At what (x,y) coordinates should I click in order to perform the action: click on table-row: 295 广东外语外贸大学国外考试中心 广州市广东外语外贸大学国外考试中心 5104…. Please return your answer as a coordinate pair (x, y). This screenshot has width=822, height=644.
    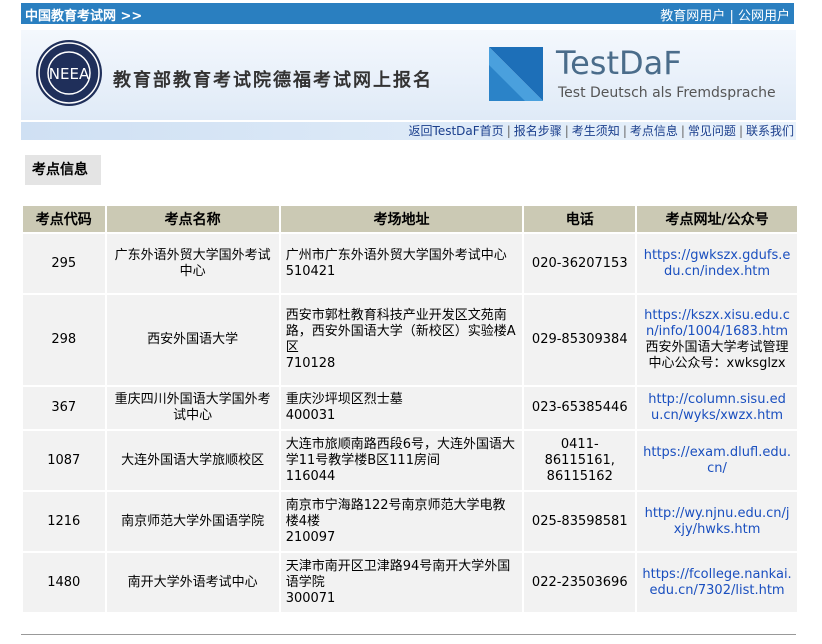
    Looking at the image, I should click on (410, 263).